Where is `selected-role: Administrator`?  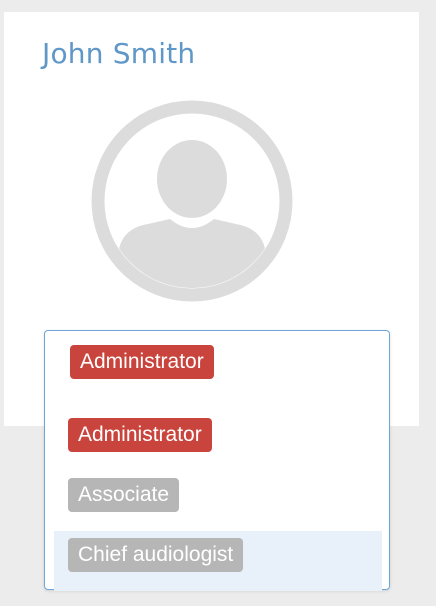 selected-role: Administrator is located at coordinates (142, 362).